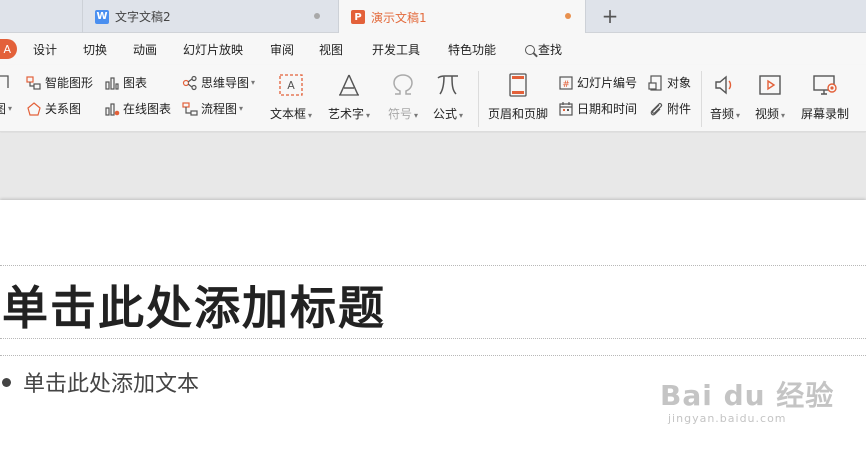 Image resolution: width=866 pixels, height=468 pixels. Describe the element at coordinates (112, 83) in the screenshot. I see `bar-chart-icon` at that location.